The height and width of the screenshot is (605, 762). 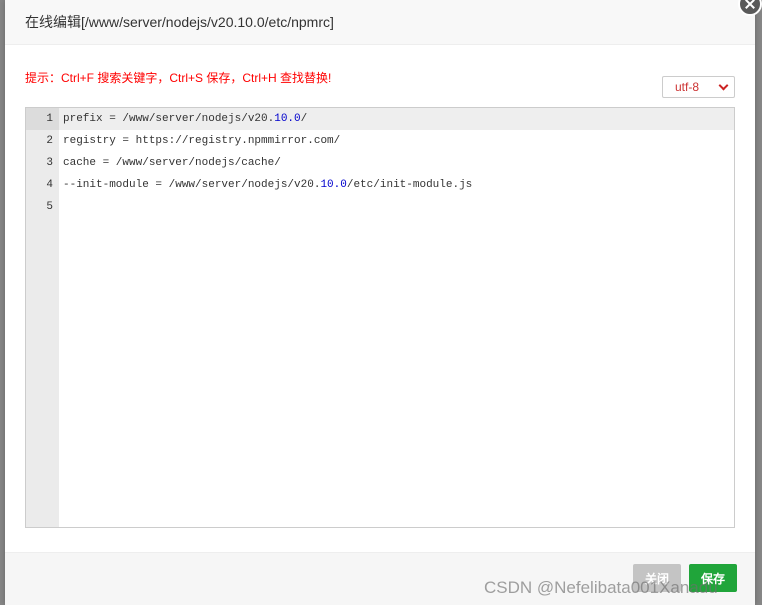 What do you see at coordinates (42, 119) in the screenshot?
I see `line-number: 1` at bounding box center [42, 119].